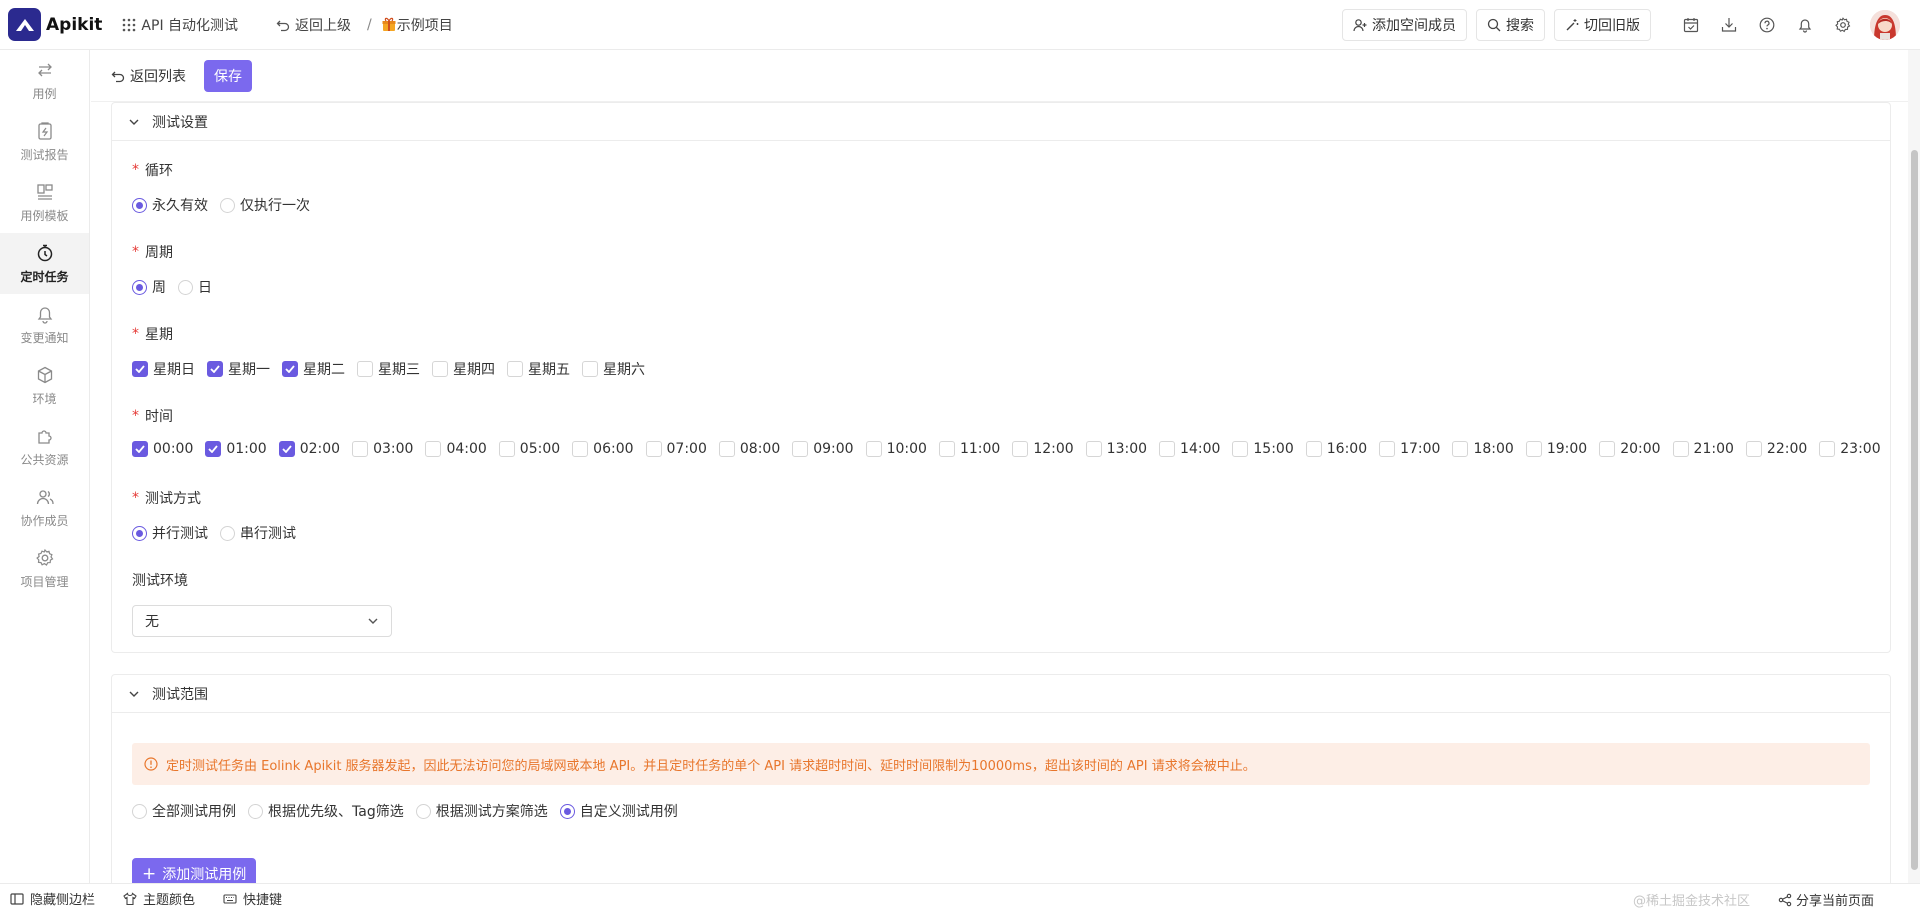 This screenshot has height=913, width=1920. Describe the element at coordinates (309, 449) in the screenshot. I see `time-option: 02:00` at that location.